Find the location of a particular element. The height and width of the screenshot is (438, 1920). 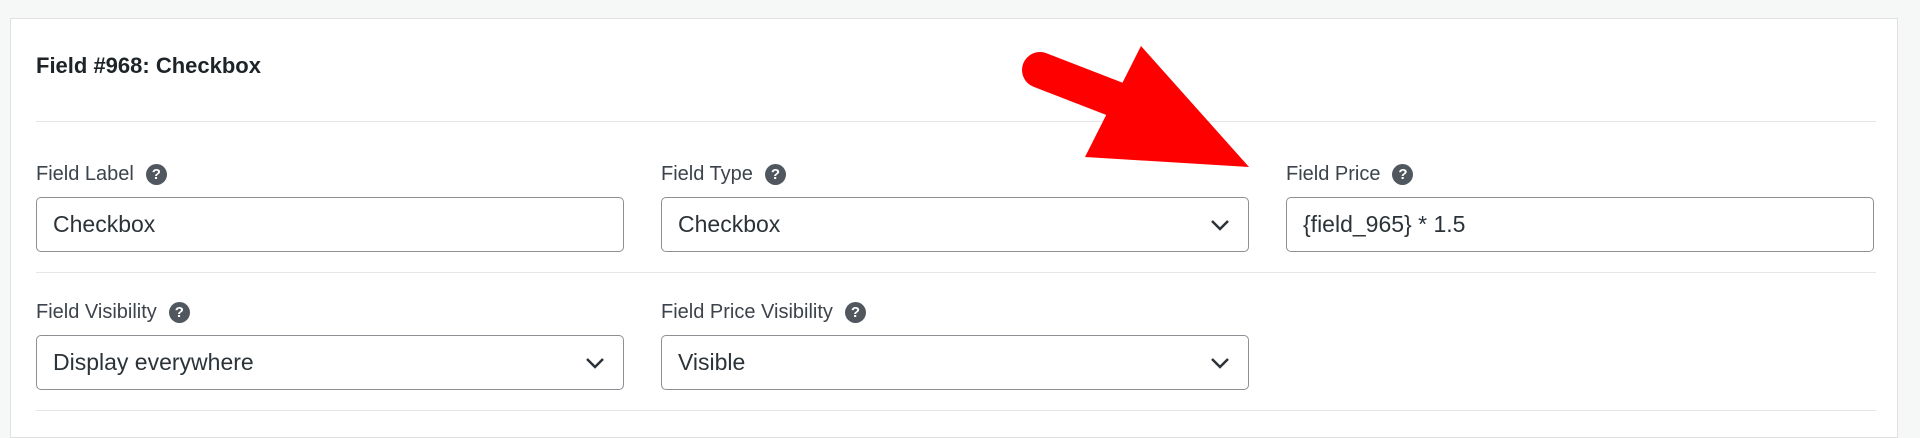

field-price-label: Field Price ? is located at coordinates (1350, 174).